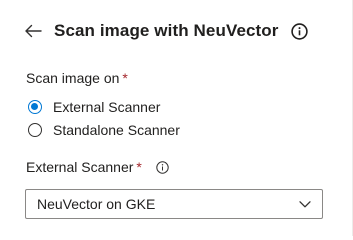  What do you see at coordinates (35, 130) in the screenshot?
I see `radio-button-unchecked` at bounding box center [35, 130].